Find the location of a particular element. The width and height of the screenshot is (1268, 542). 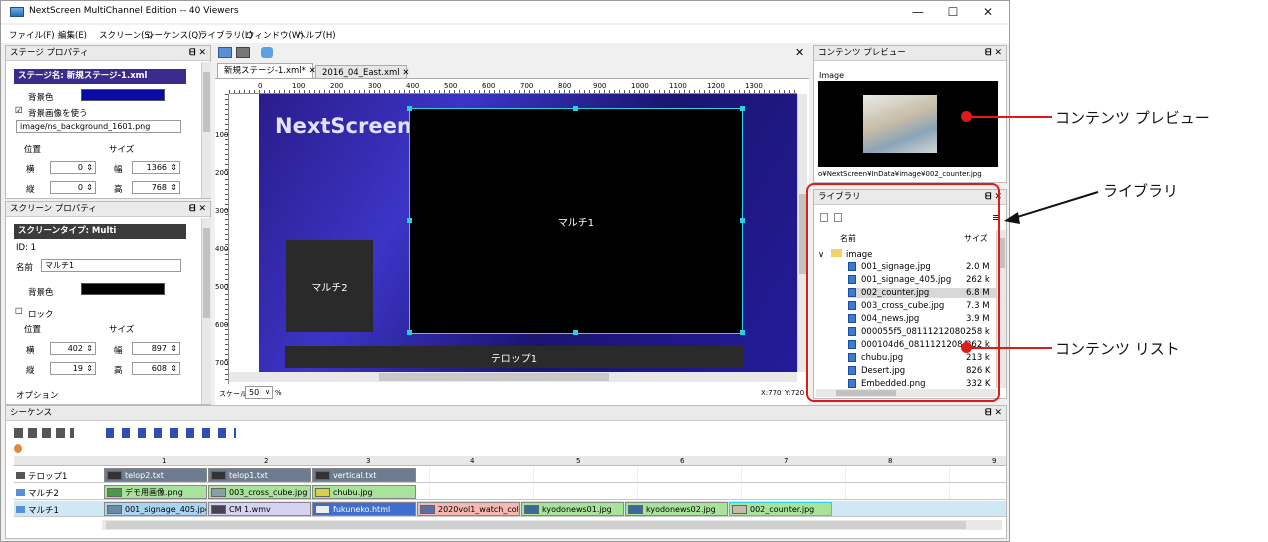

row-label: マルチ2 is located at coordinates (37, 493).